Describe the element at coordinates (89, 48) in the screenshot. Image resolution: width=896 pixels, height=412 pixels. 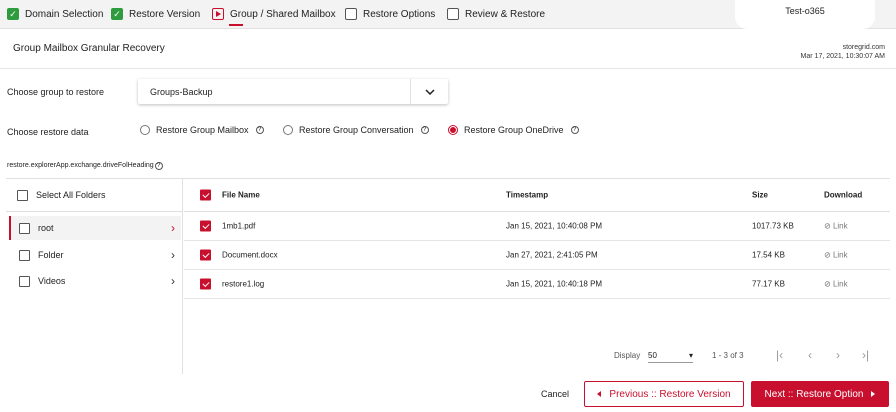
I see `page-title: Group Mailbox Granular Recovery` at that location.